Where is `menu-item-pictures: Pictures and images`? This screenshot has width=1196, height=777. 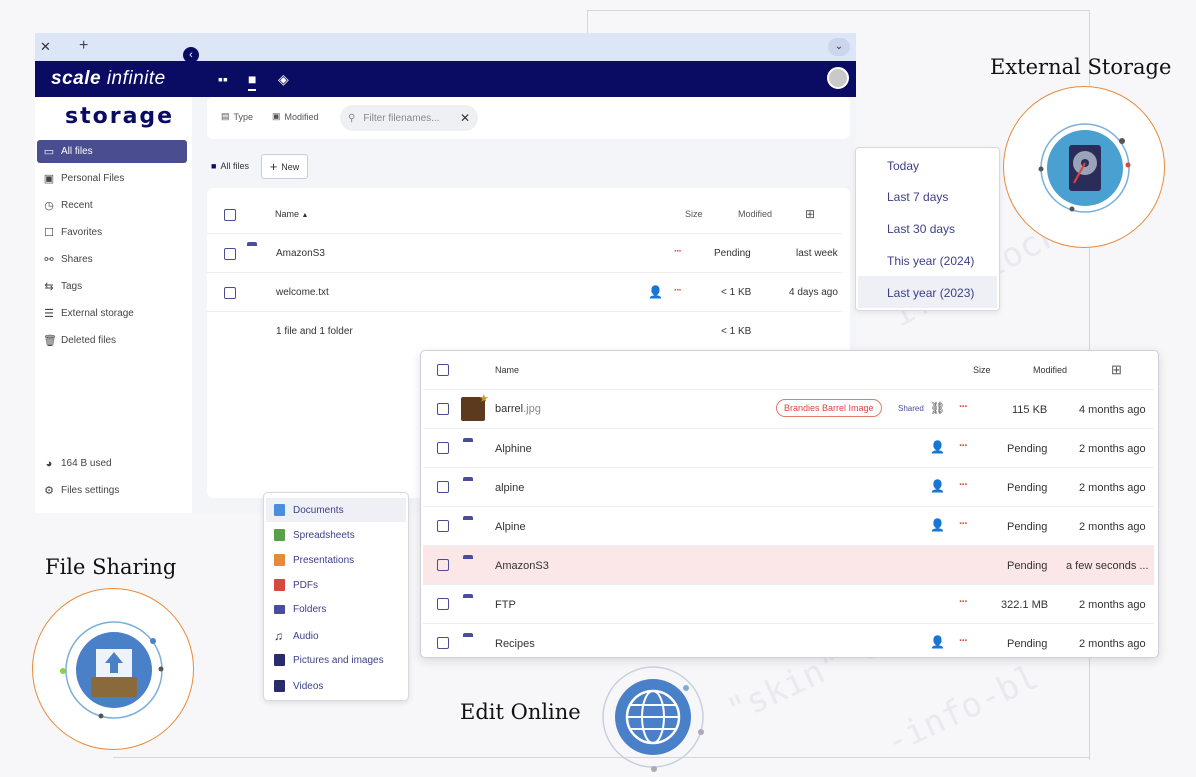
menu-item-pictures: Pictures and images is located at coordinates (329, 660).